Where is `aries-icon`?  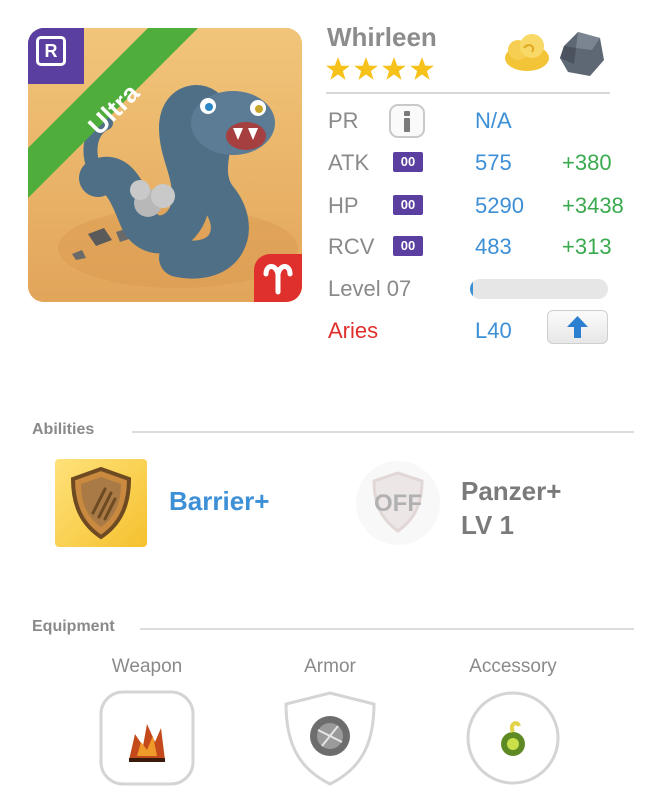 aries-icon is located at coordinates (278, 278).